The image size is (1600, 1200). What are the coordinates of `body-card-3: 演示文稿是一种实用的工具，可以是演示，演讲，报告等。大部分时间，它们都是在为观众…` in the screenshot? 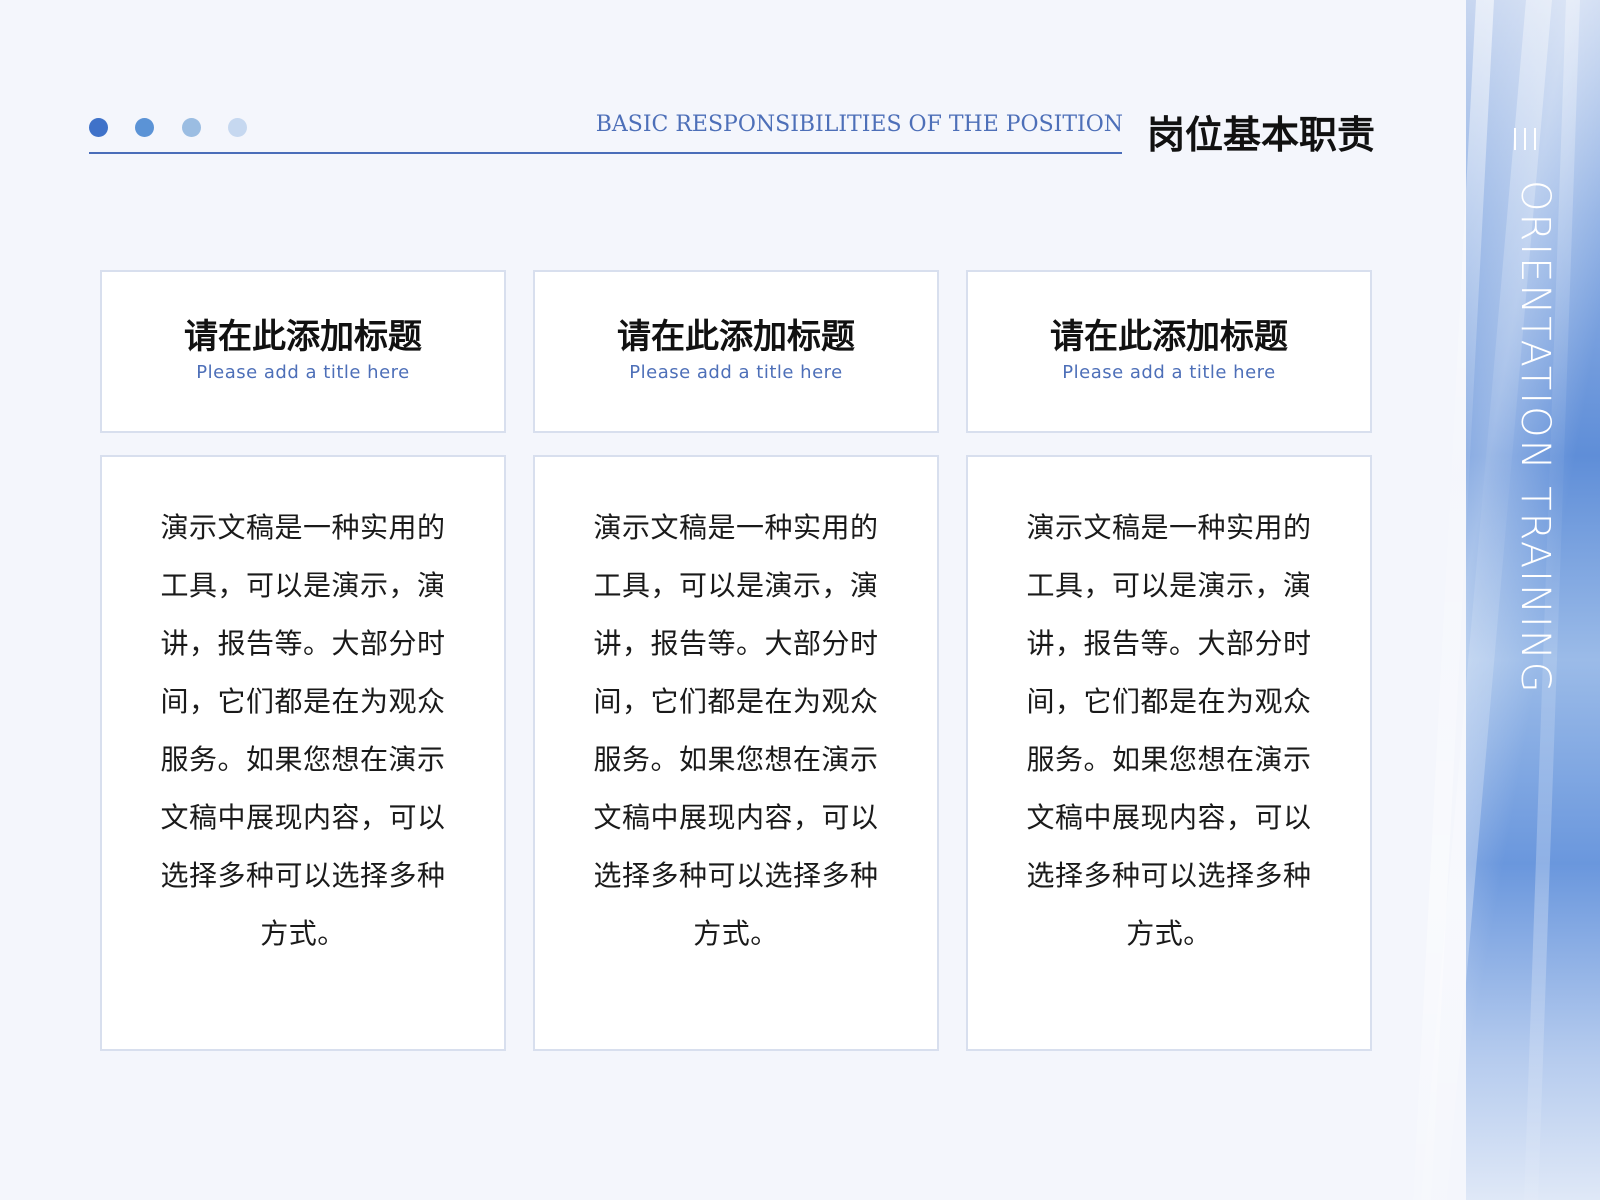 It's located at (1169, 753).